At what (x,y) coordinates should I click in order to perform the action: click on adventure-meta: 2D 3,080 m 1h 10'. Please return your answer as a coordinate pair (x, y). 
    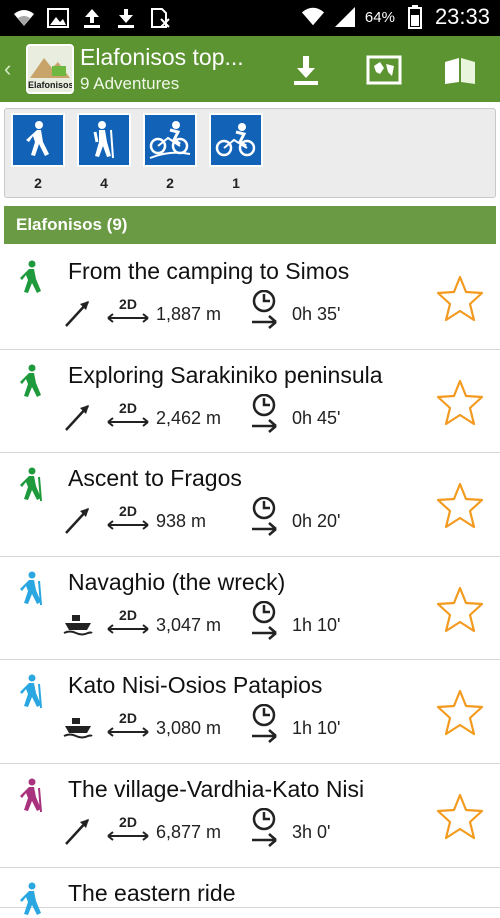
    Looking at the image, I should click on (242, 724).